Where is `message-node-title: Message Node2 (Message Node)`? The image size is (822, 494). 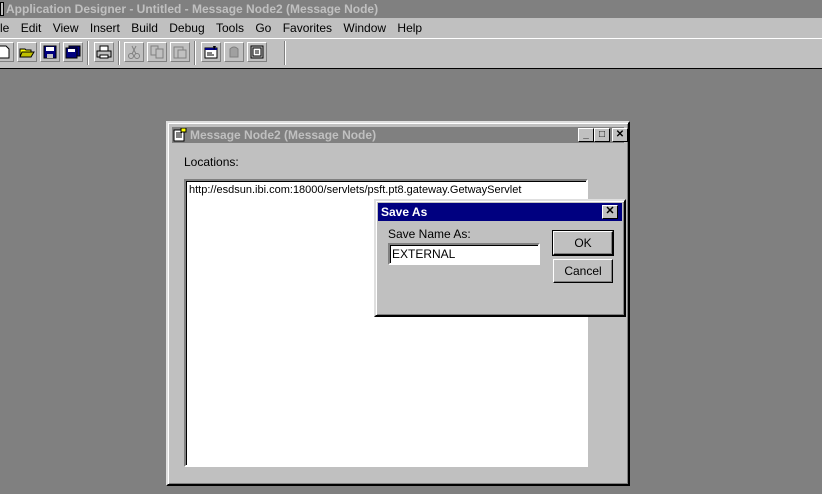
message-node-title: Message Node2 (Message Node) is located at coordinates (283, 135).